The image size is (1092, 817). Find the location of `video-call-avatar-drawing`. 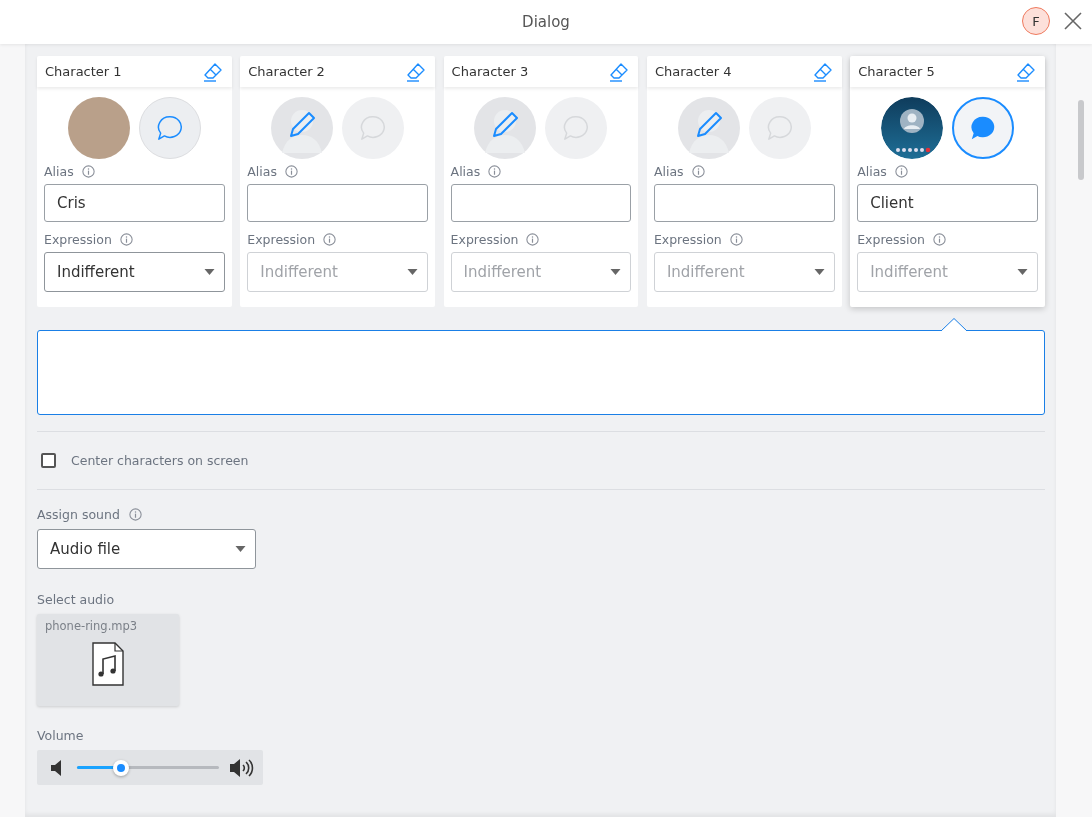

video-call-avatar-drawing is located at coordinates (912, 128).